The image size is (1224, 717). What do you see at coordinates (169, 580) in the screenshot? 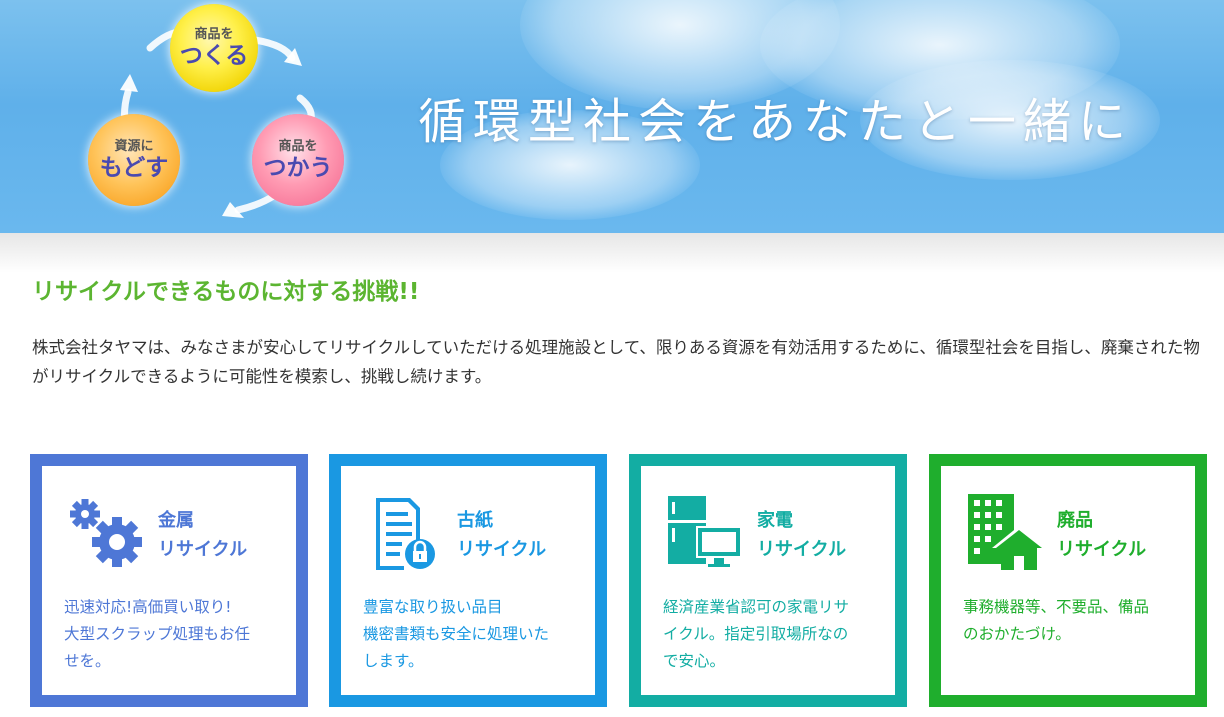
I see `card-metal-recycle: 金属 リサイクル 迅速対応!高価買い取り! 大型スクラップ処理もお任 せを。` at bounding box center [169, 580].